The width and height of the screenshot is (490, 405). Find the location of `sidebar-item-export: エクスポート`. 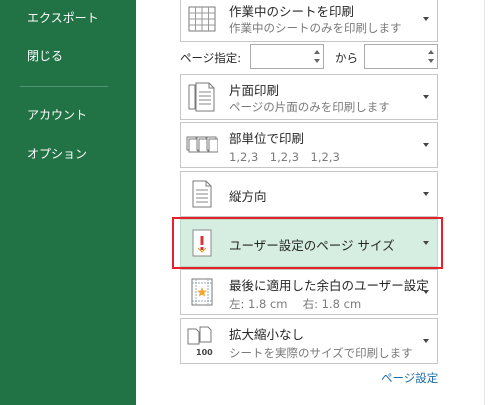

sidebar-item-export: エクスポート is located at coordinates (63, 18).